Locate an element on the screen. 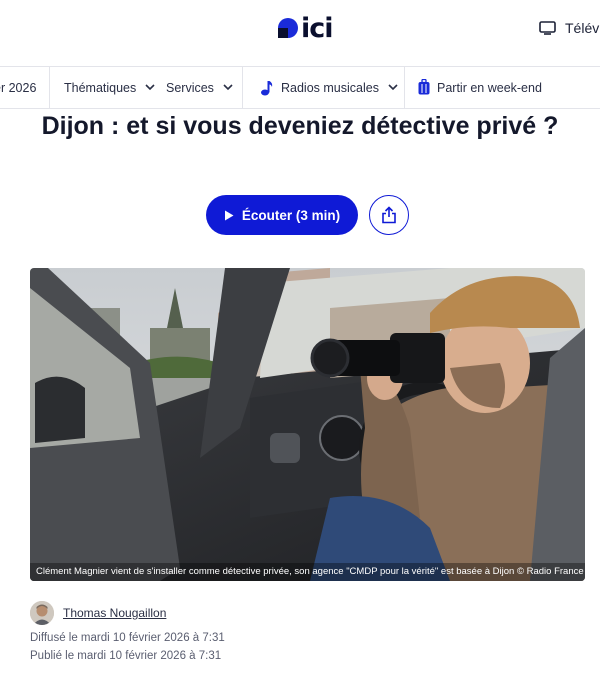 This screenshot has width=600, height=698. logo-text: ici is located at coordinates (317, 28).